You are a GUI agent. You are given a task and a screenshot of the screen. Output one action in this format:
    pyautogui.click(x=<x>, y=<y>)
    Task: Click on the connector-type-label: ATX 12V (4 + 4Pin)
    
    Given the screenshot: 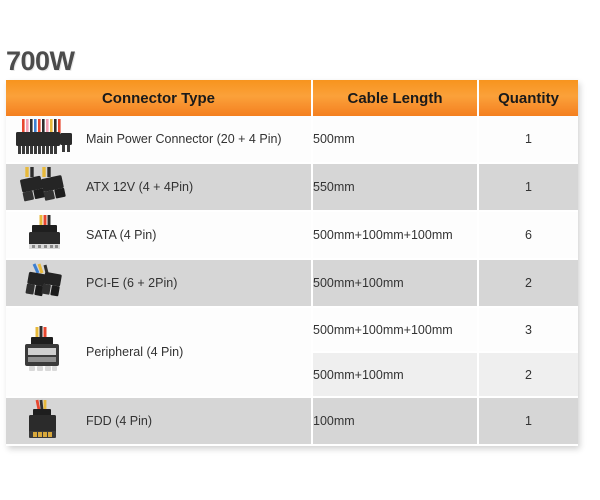 What is the action you would take?
    pyautogui.click(x=140, y=187)
    